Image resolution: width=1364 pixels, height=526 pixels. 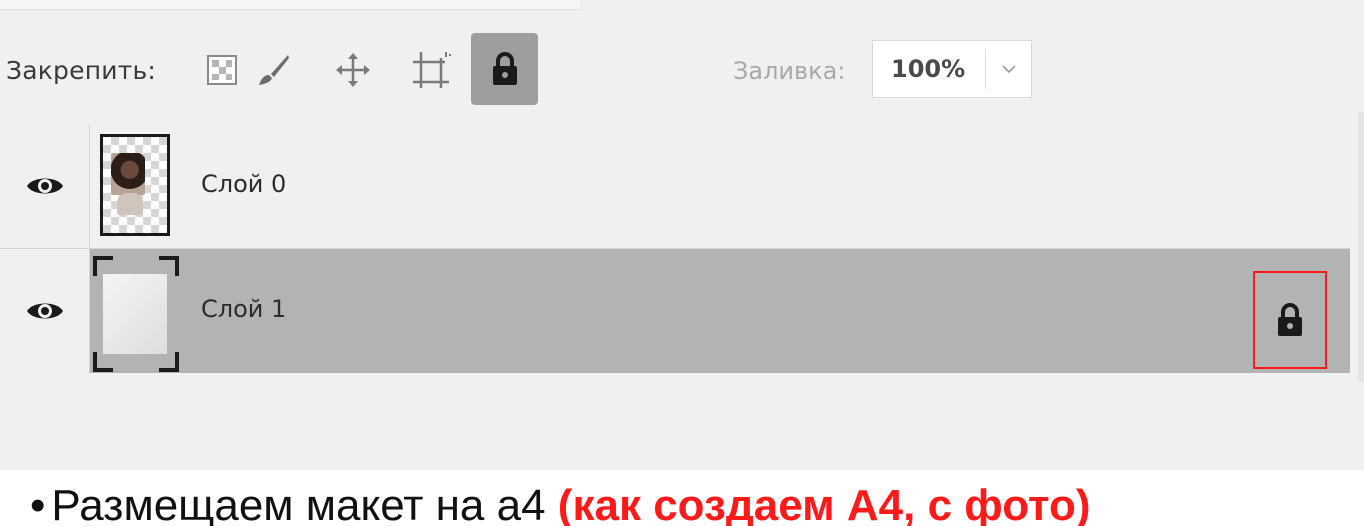 I want to click on layer-name: Слой 1, so click(x=243, y=309).